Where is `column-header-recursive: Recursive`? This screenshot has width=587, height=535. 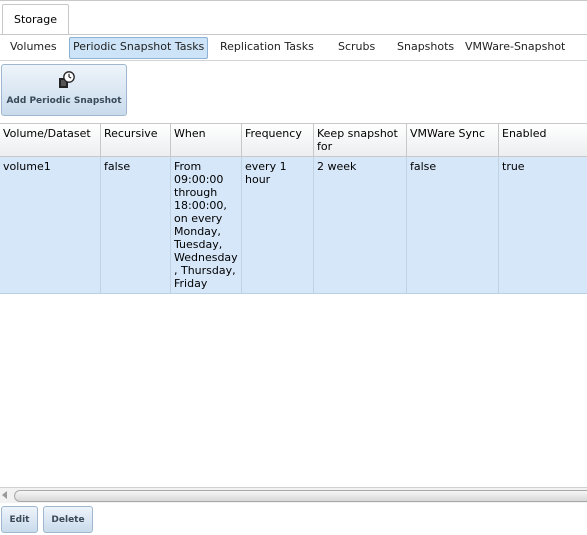
column-header-recursive: Recursive is located at coordinates (136, 140).